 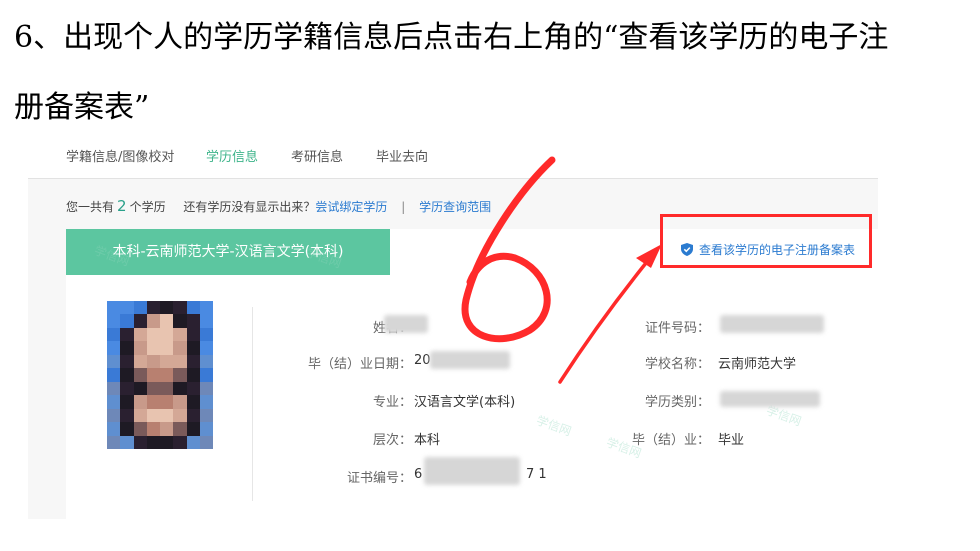 I want to click on arrow-head, so click(x=649, y=256).